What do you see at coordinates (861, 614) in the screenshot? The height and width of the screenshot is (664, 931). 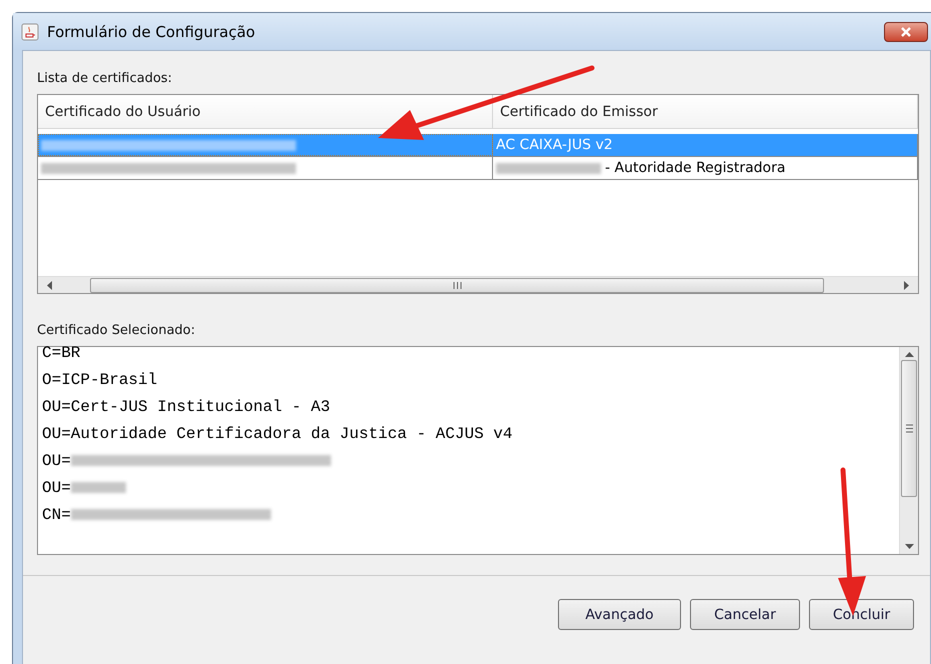 I see `dialog-button: Concluir` at bounding box center [861, 614].